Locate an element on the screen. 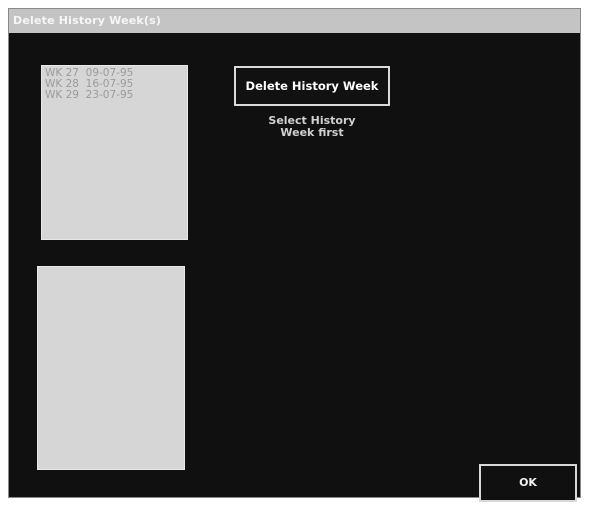 This screenshot has height=506, width=589. ok-button: OK is located at coordinates (528, 483).